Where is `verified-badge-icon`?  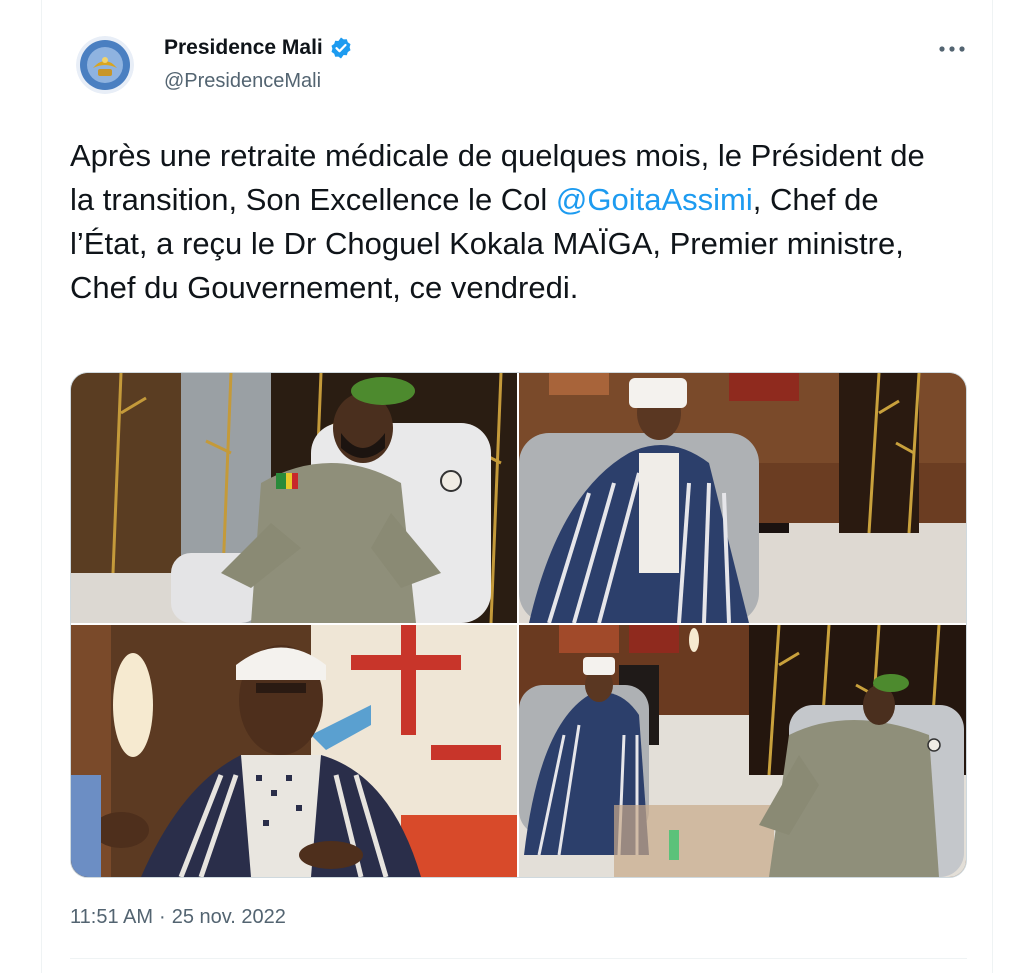 verified-badge-icon is located at coordinates (341, 48).